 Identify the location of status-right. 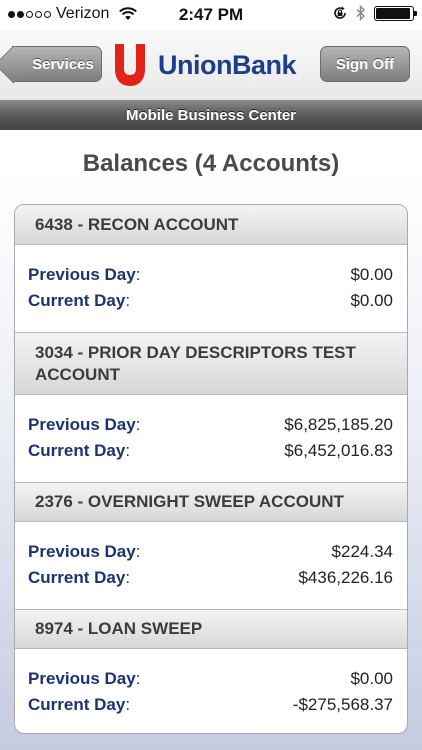
(374, 13).